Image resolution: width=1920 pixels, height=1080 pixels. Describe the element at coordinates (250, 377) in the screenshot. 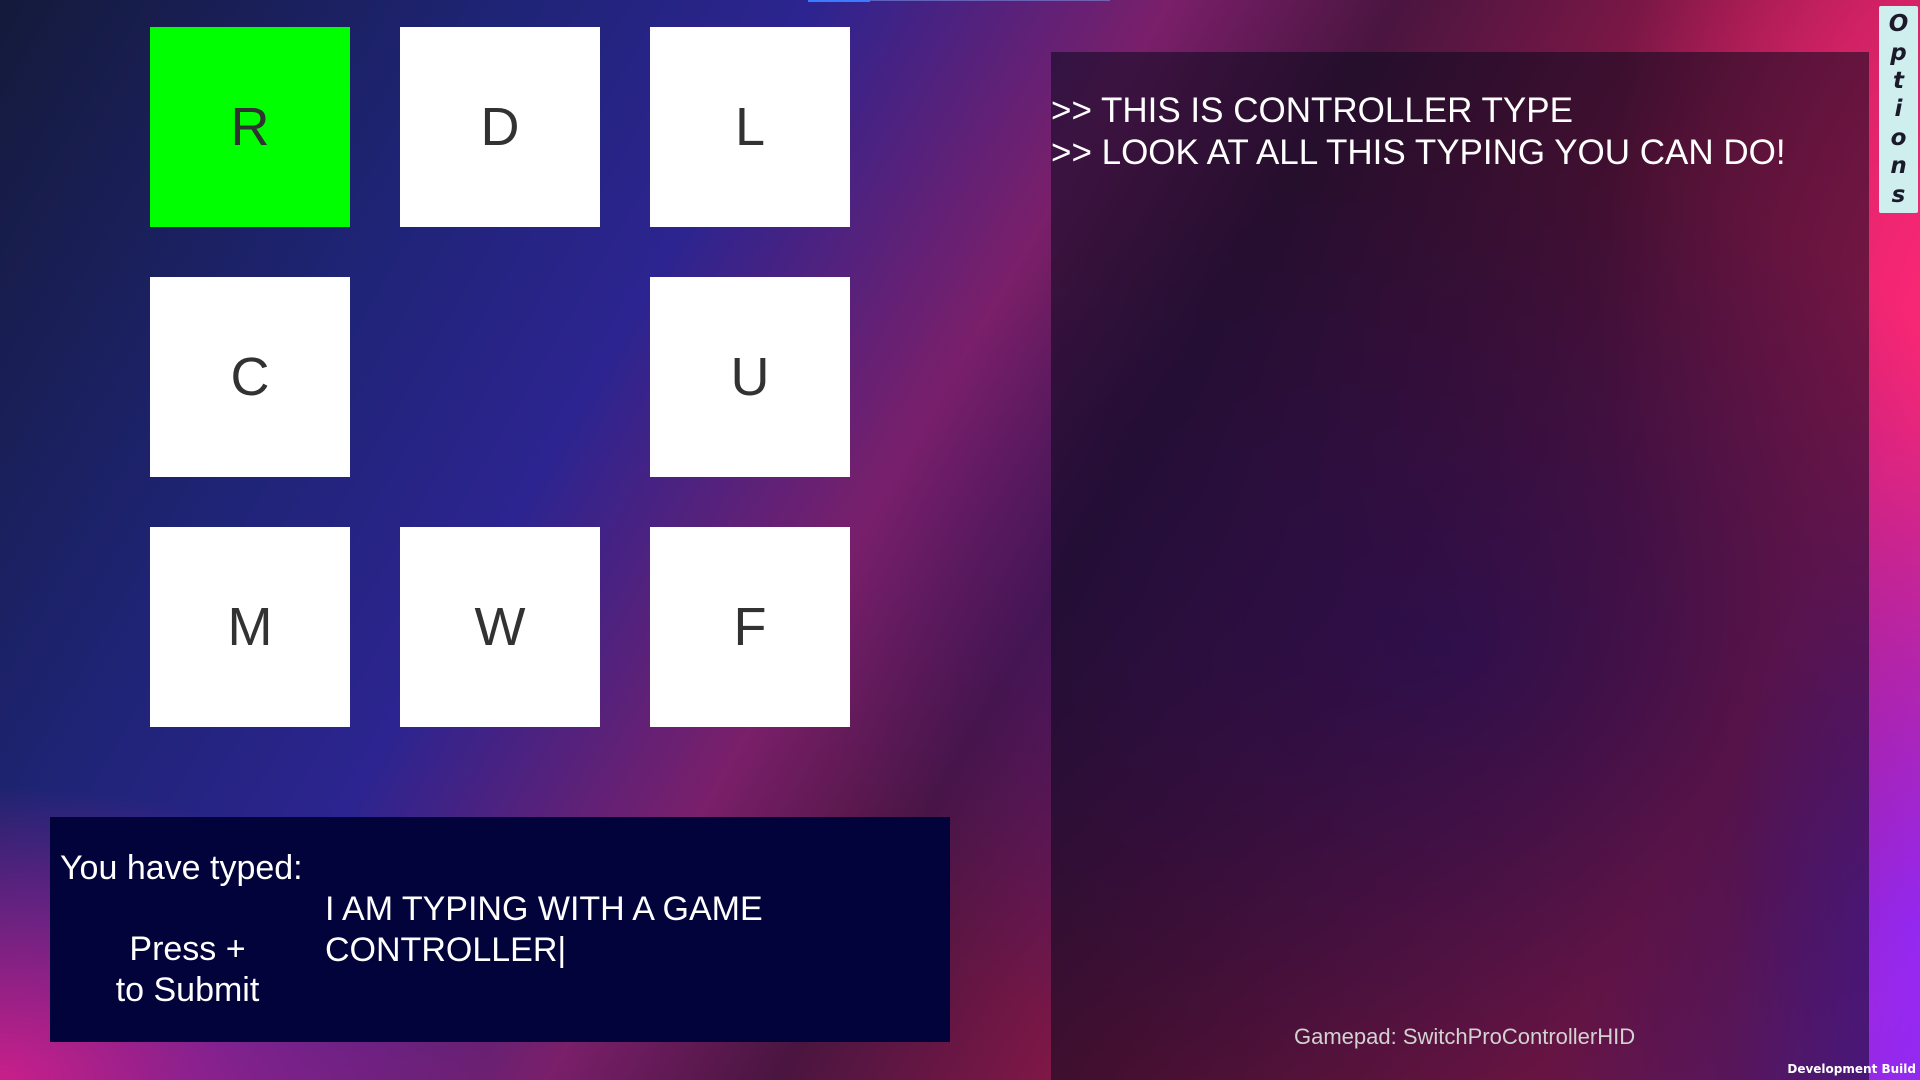

I see `letter-tile-middle-left: C` at that location.